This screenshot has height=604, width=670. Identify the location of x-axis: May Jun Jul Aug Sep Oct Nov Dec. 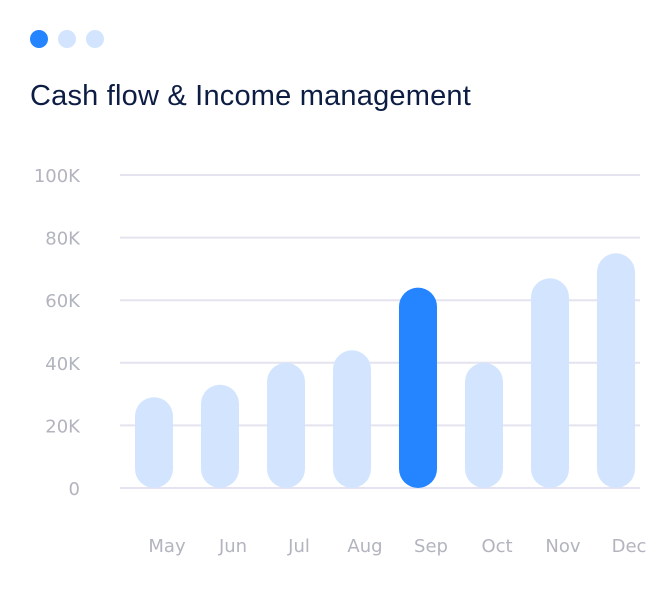
(397, 546).